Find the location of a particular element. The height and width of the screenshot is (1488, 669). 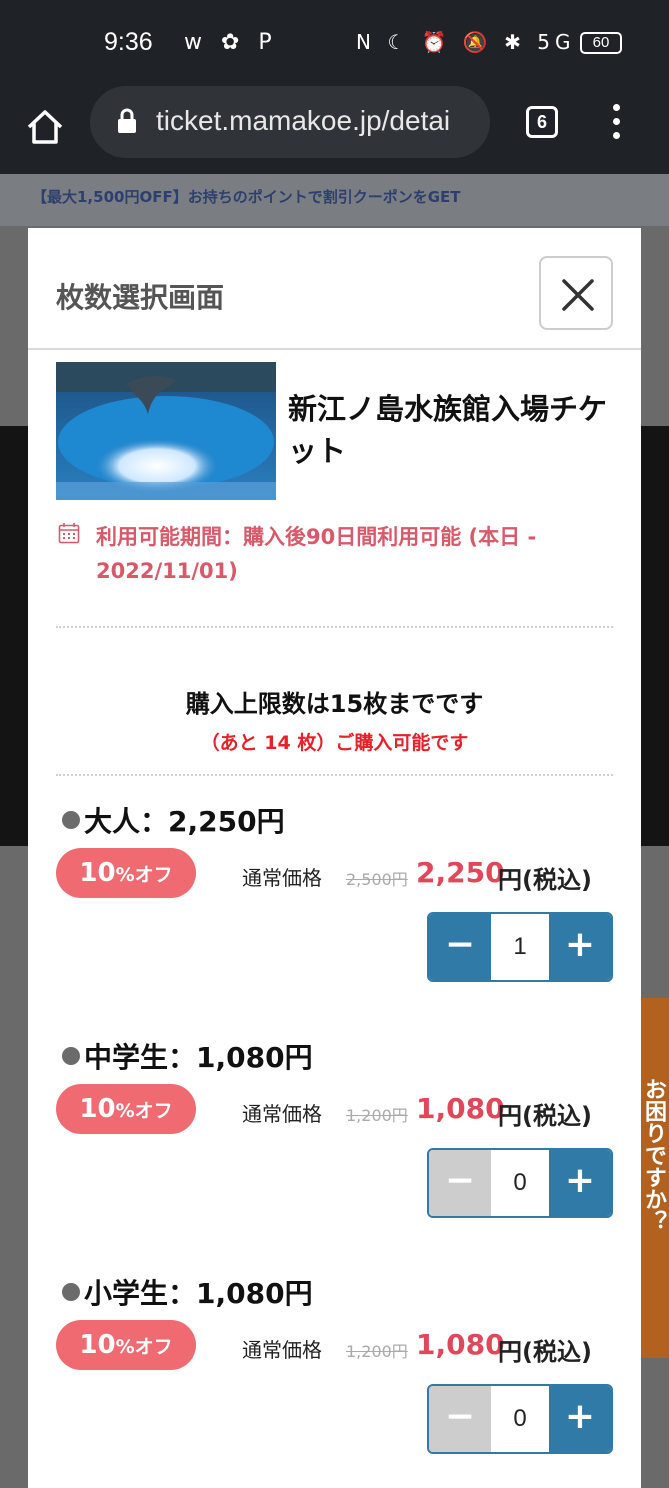

close-button is located at coordinates (576, 293).